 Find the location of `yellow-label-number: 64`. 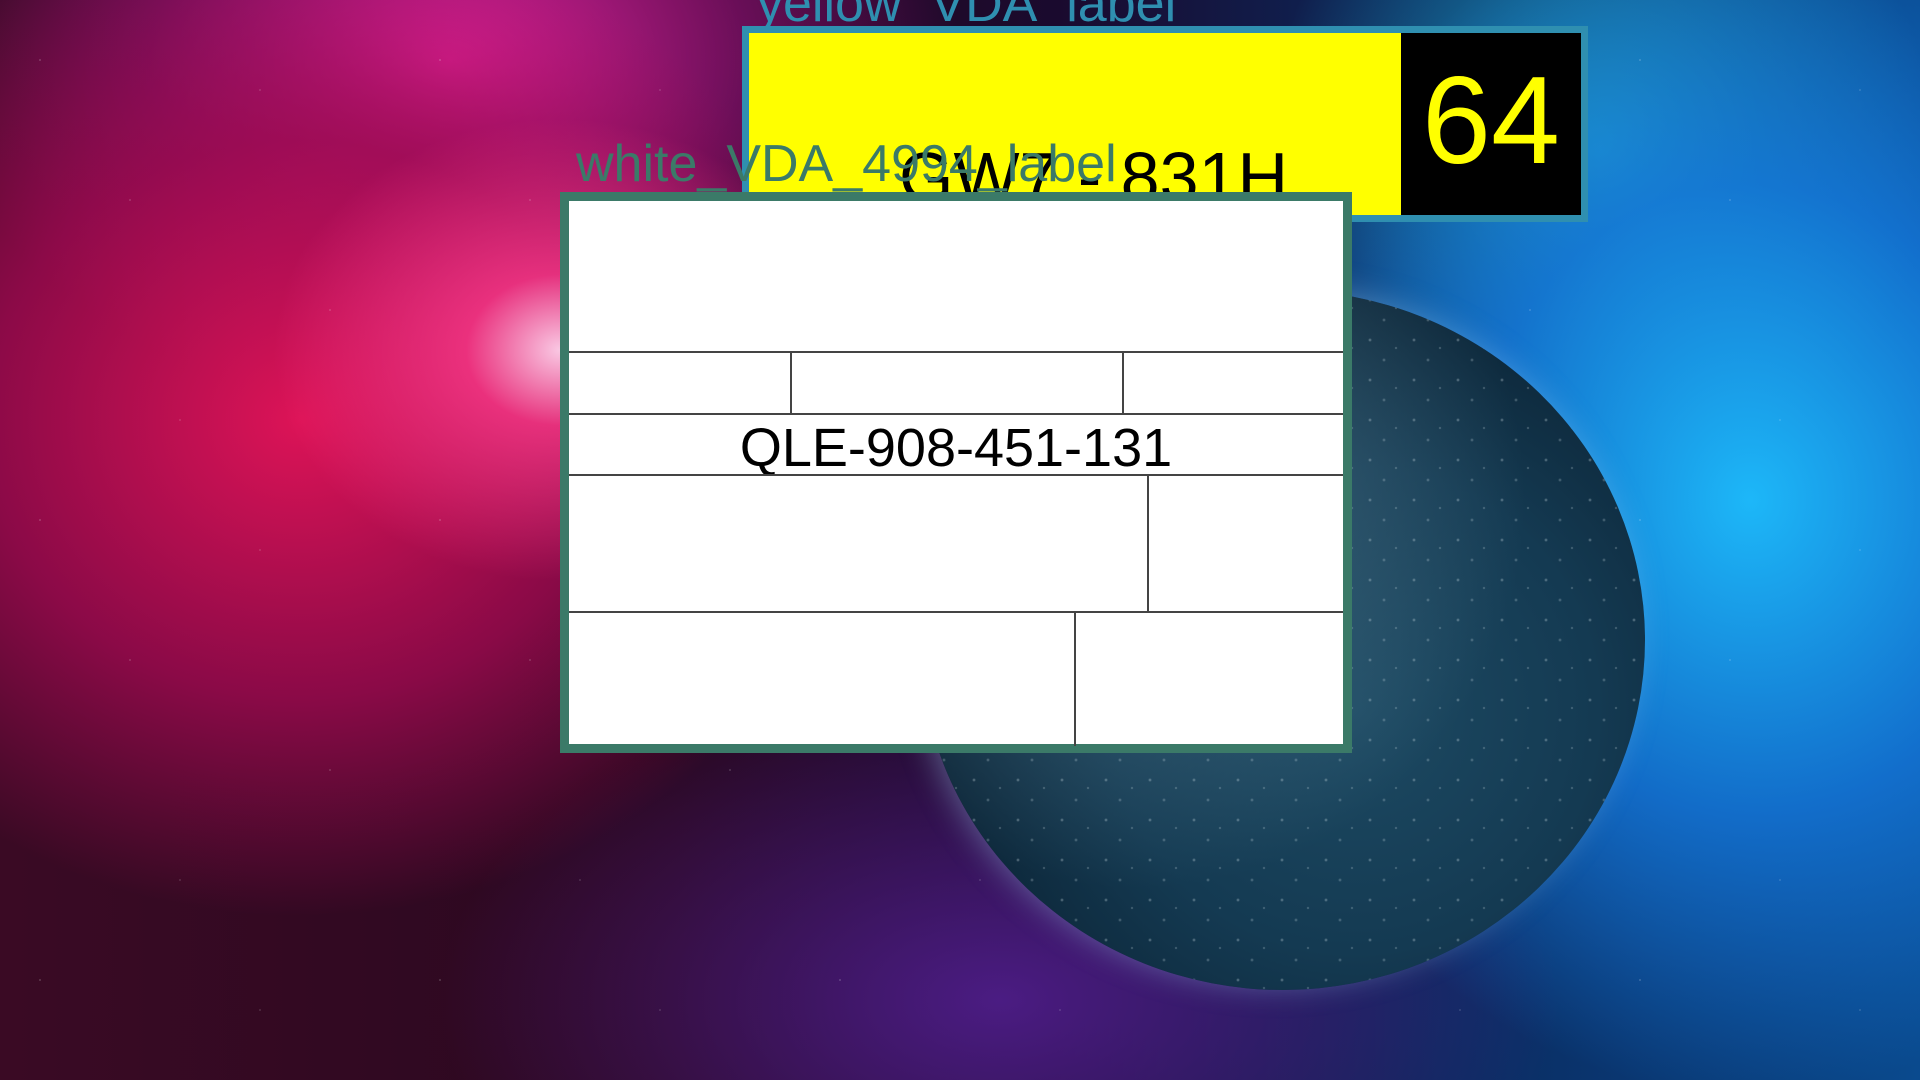

yellow-label-number: 64 is located at coordinates (1491, 121).